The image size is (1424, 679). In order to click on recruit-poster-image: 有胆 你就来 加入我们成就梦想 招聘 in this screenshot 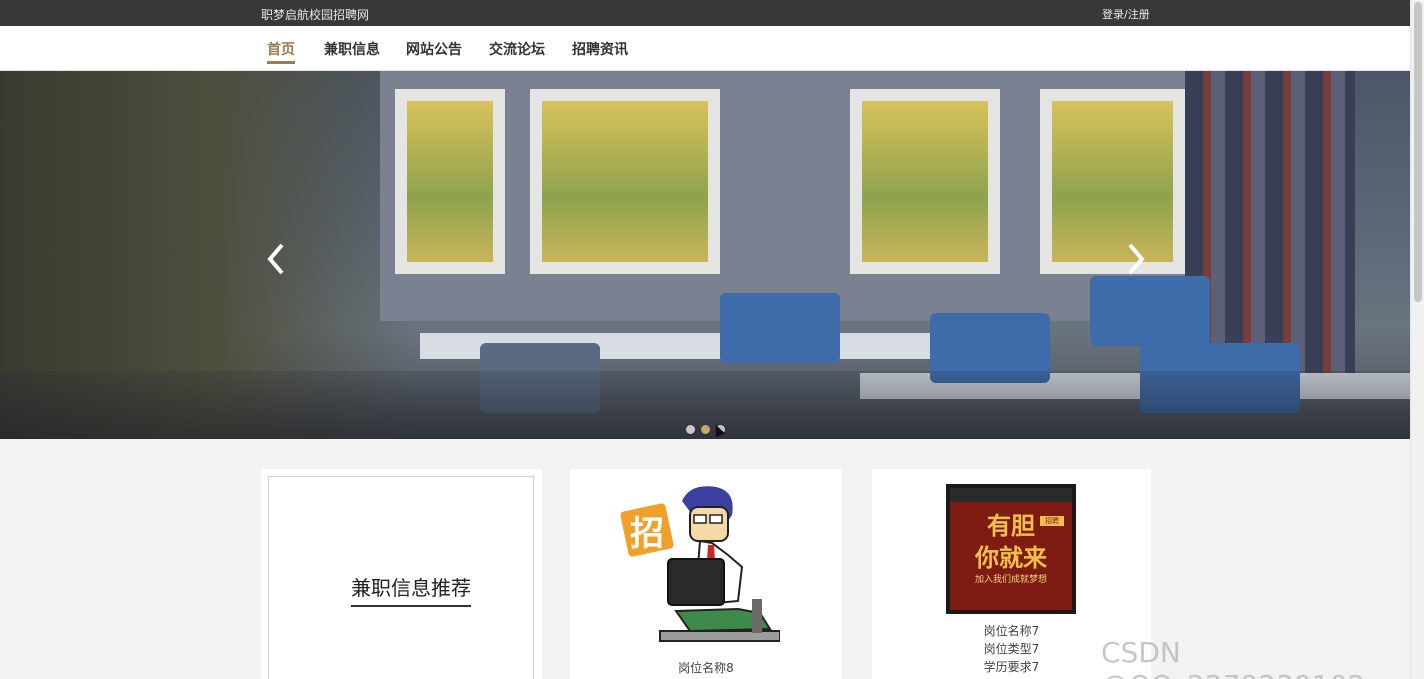, I will do `click(1011, 549)`.